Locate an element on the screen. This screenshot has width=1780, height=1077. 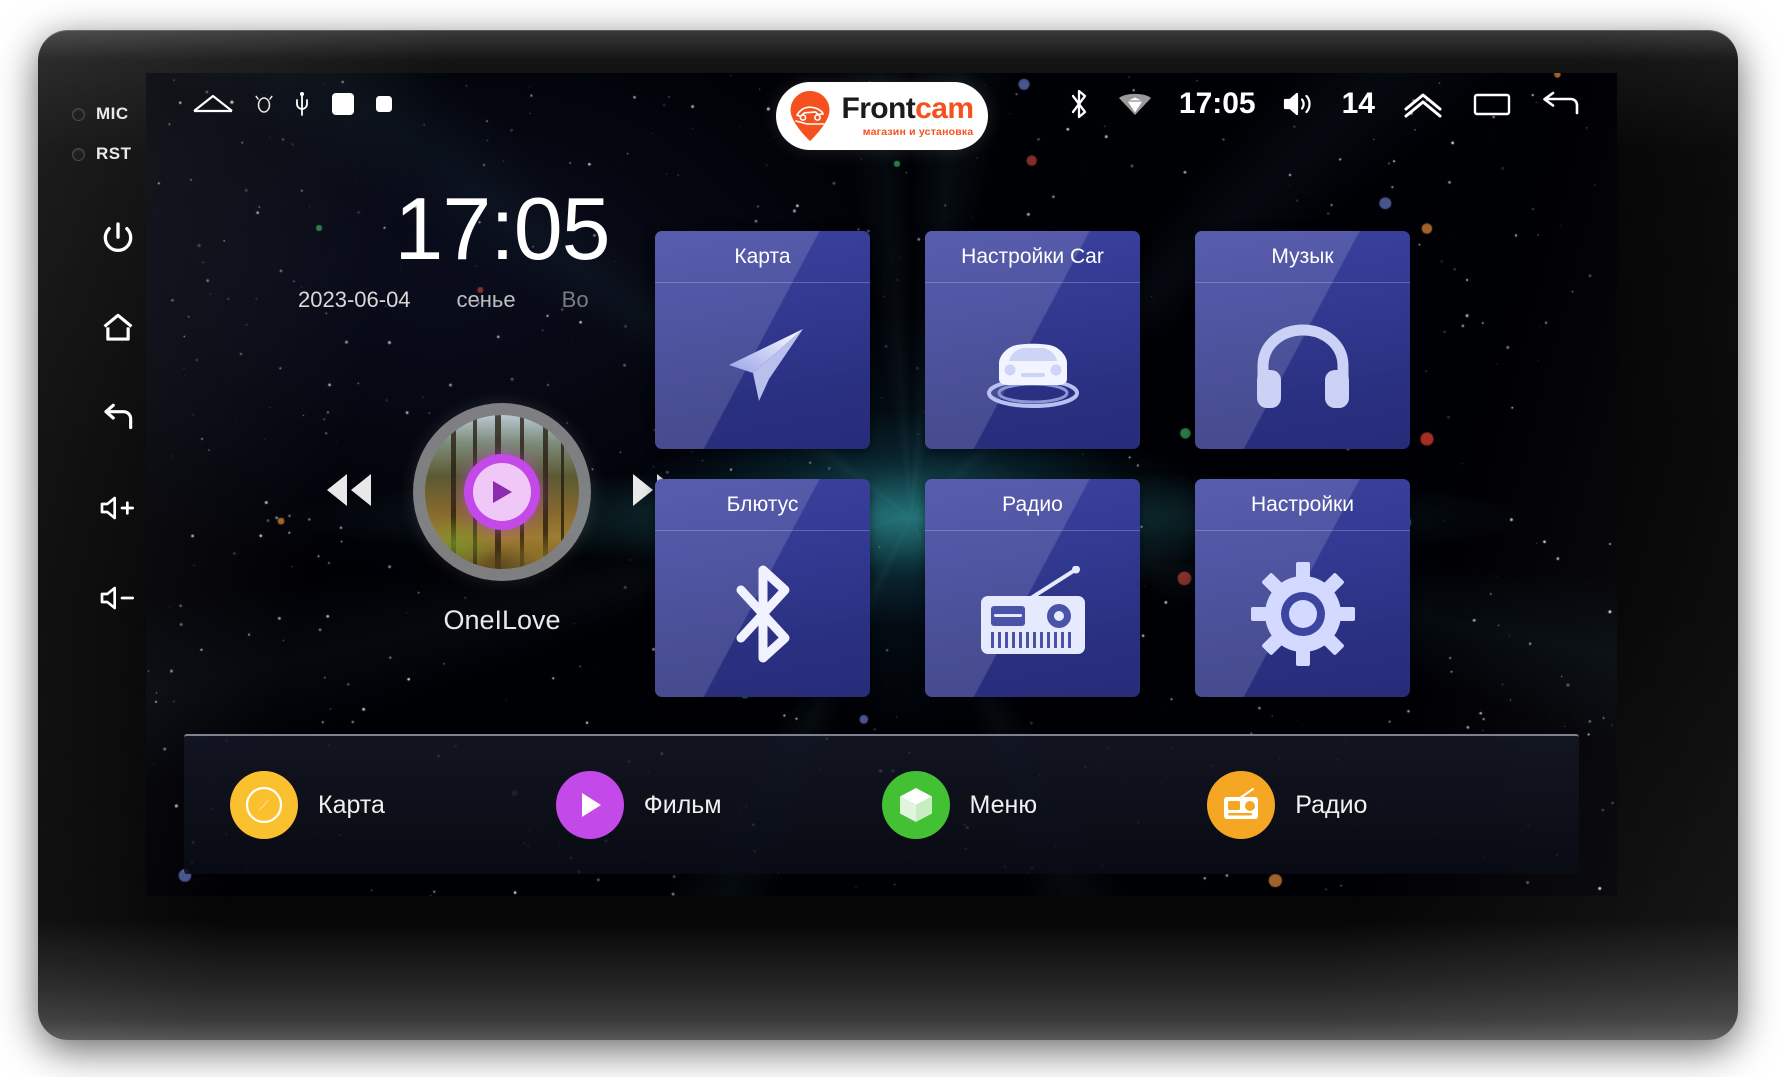
wifi-icon is located at coordinates (1135, 104).